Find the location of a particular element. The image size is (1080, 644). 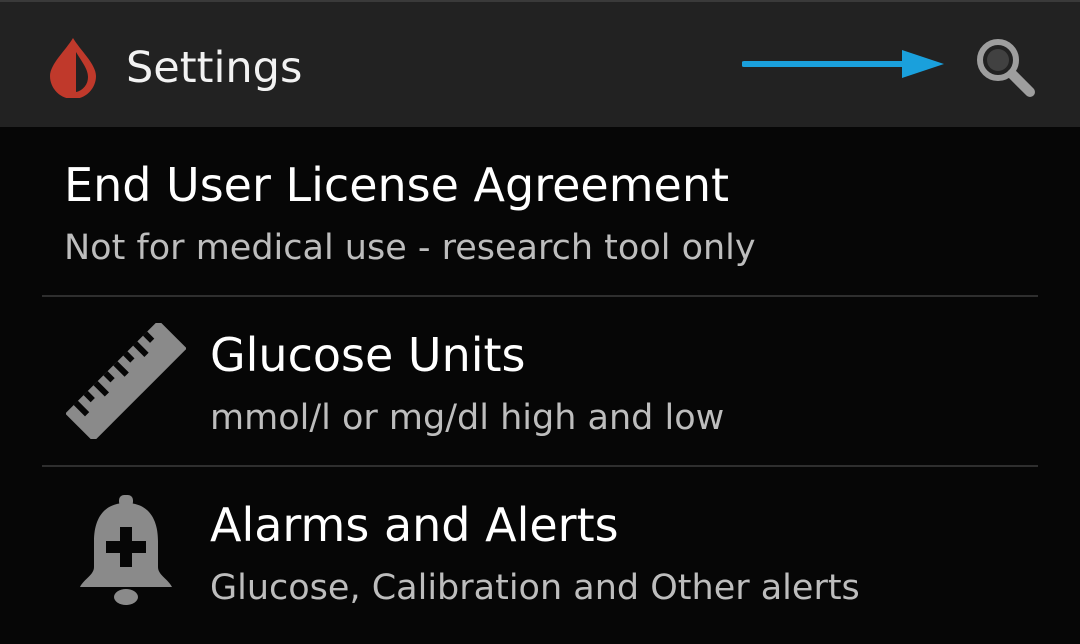

blood-drop-icon is located at coordinates (73, 67).